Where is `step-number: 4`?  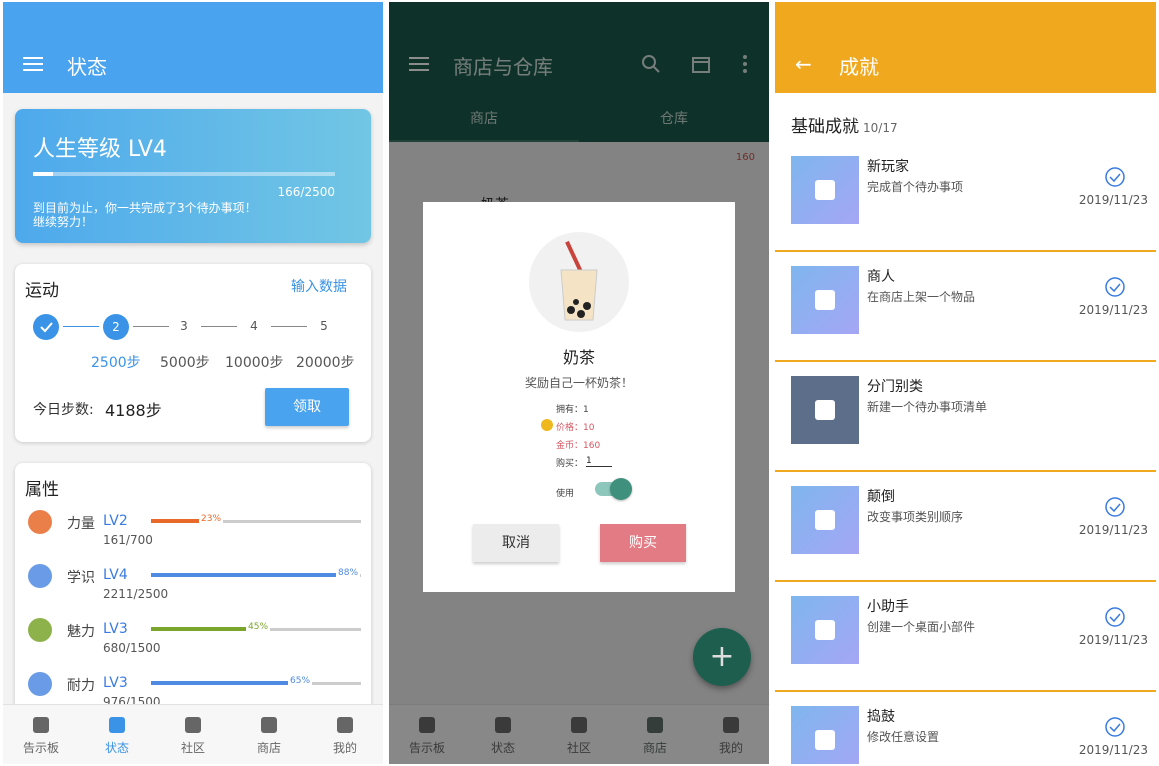
step-number: 4 is located at coordinates (254, 326).